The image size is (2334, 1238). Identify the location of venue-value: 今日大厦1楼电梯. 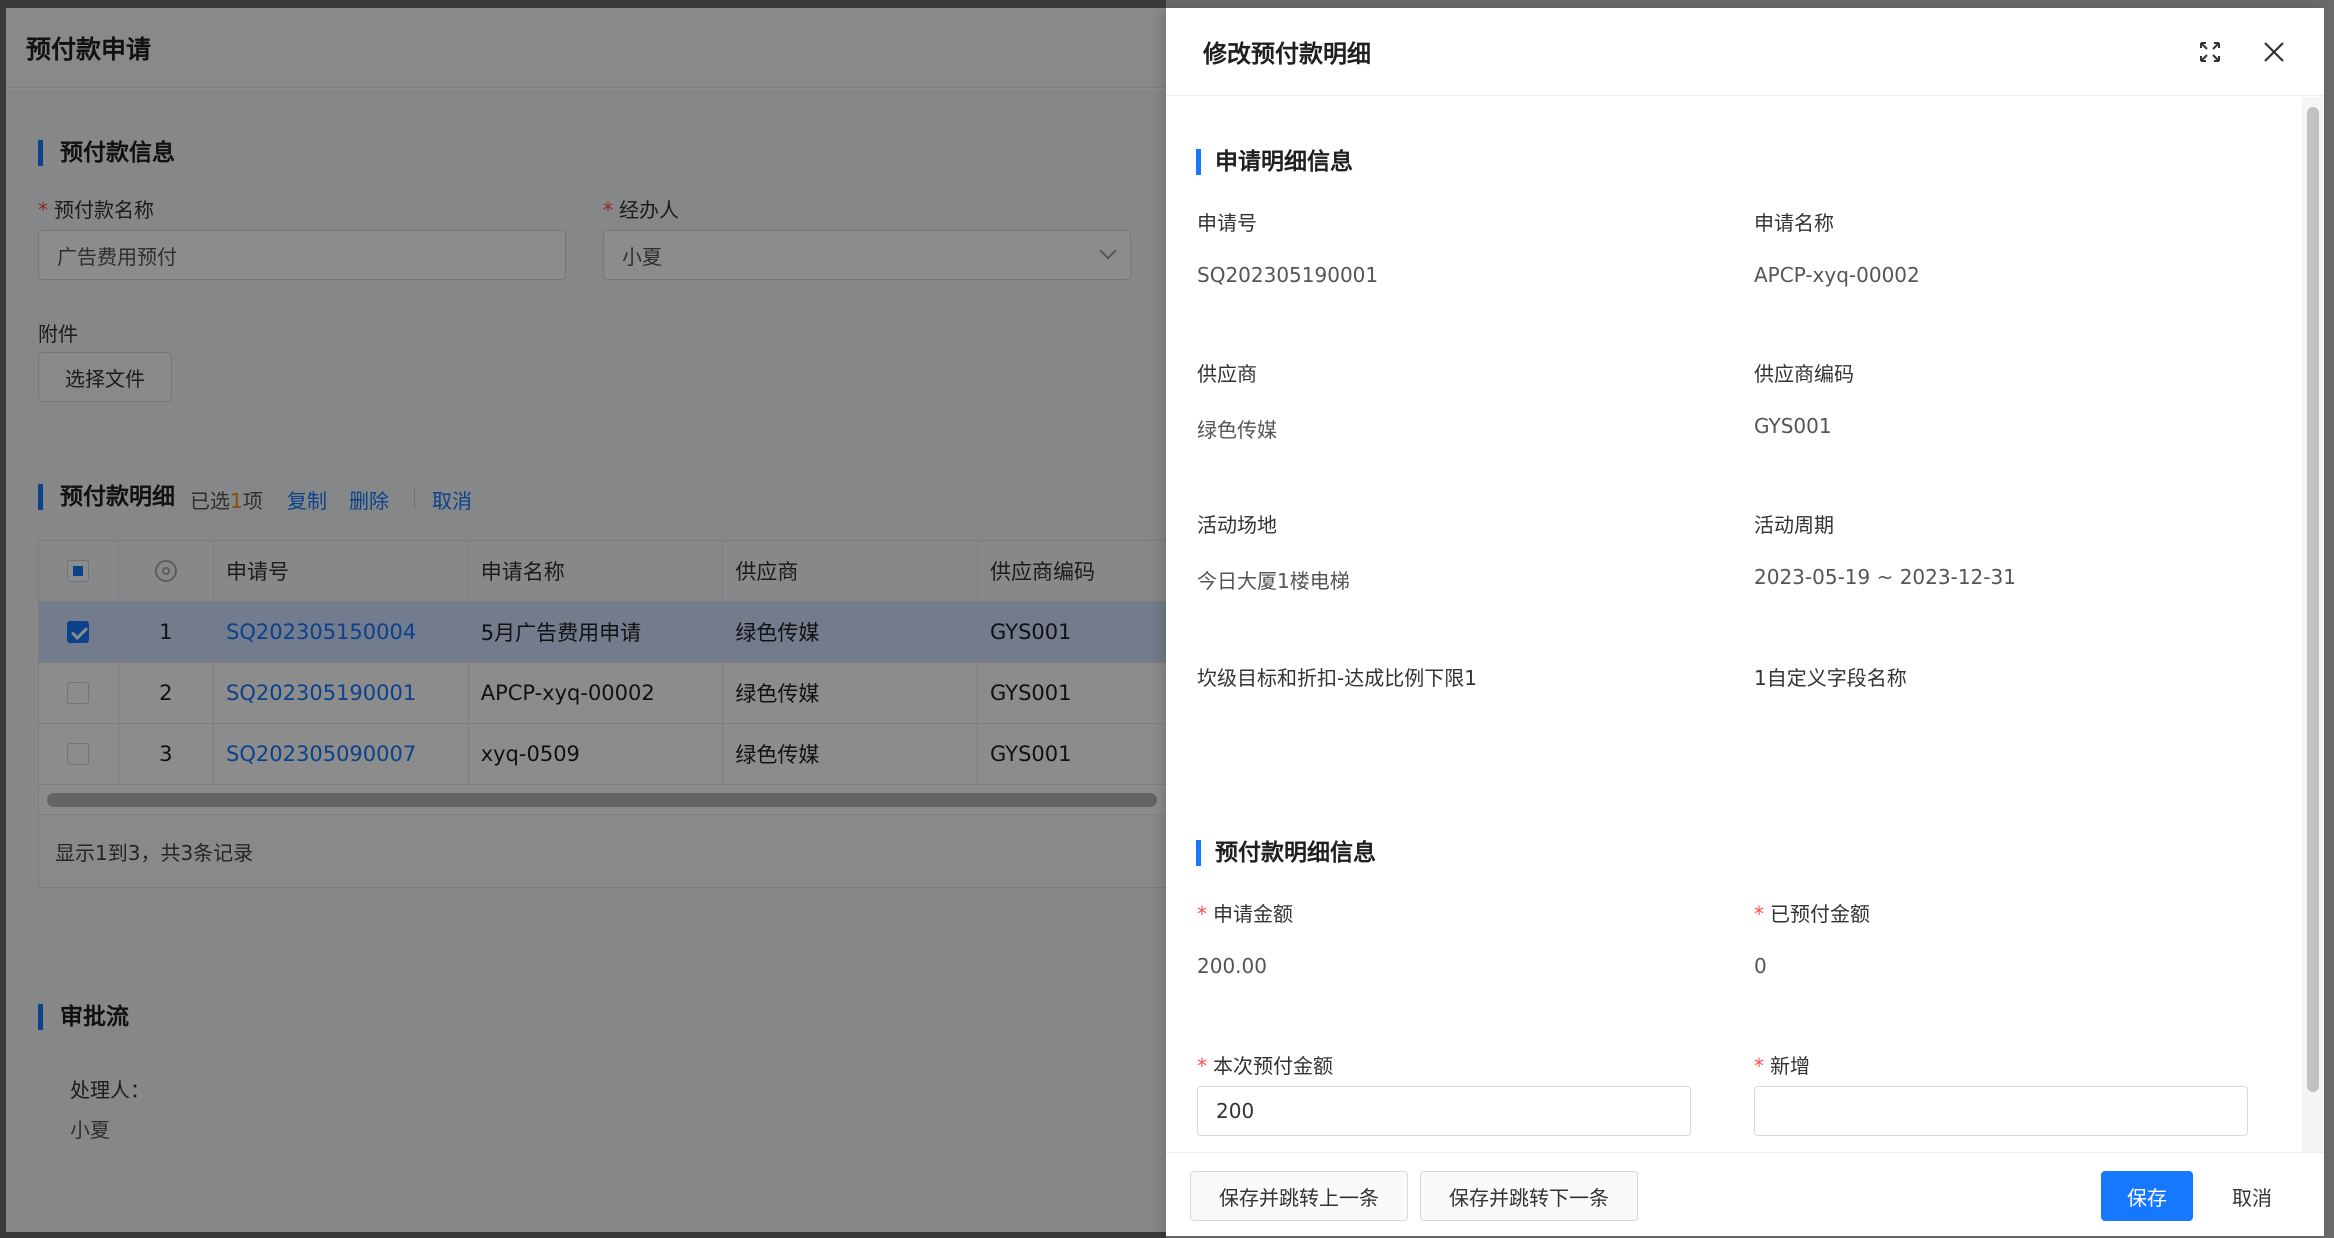
(1273, 581).